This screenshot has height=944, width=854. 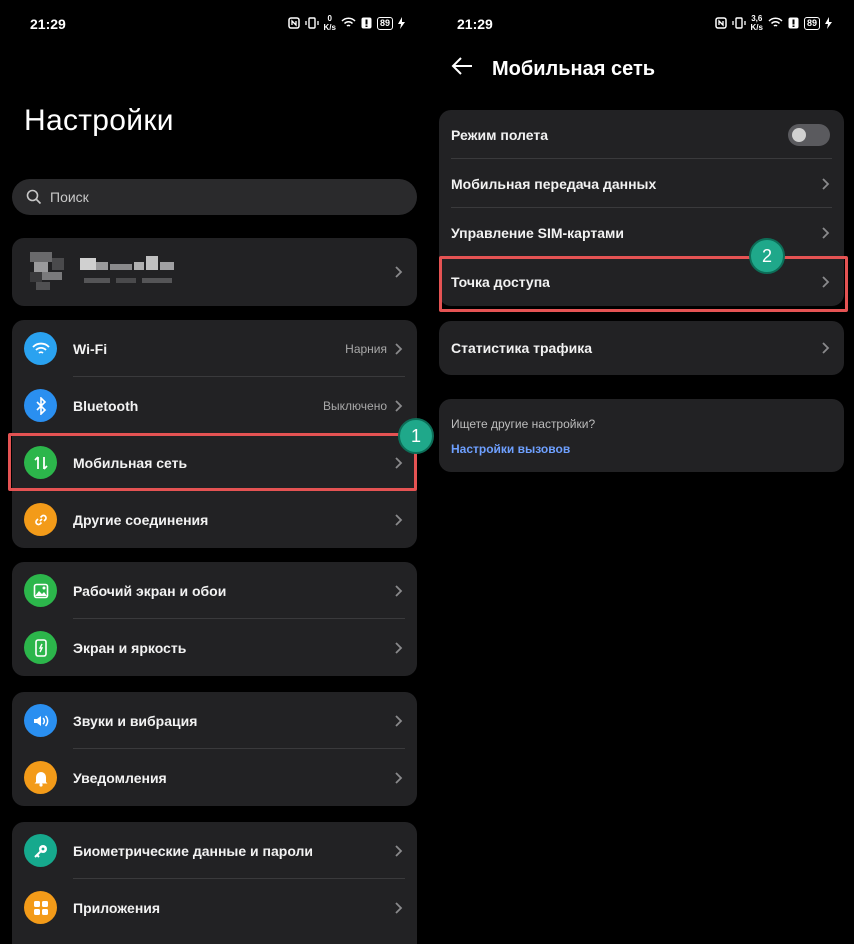 I want to click on link-icon, so click(x=40, y=519).